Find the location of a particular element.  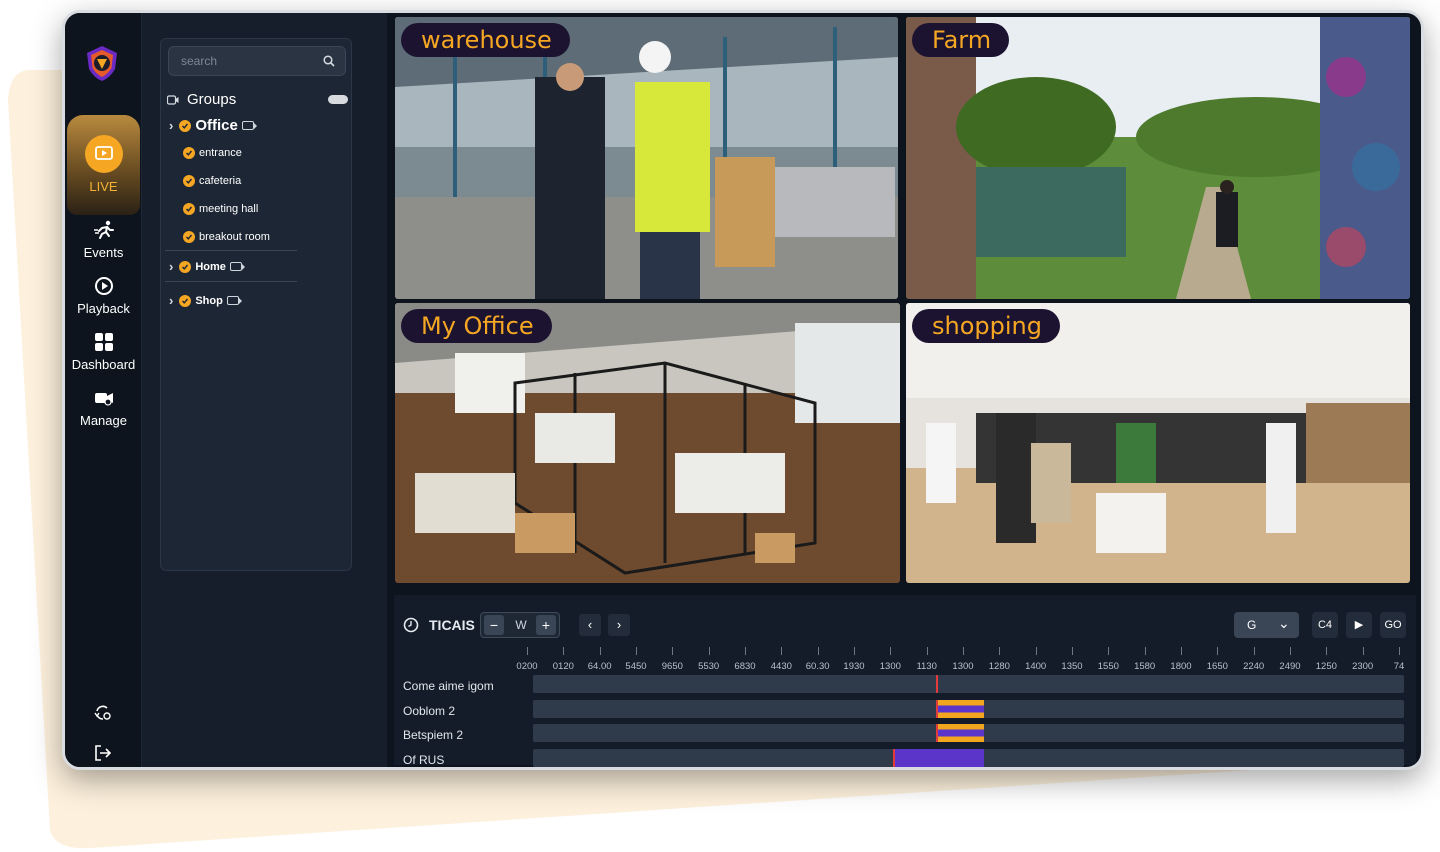

tick-label: 60.30 is located at coordinates (817, 666).